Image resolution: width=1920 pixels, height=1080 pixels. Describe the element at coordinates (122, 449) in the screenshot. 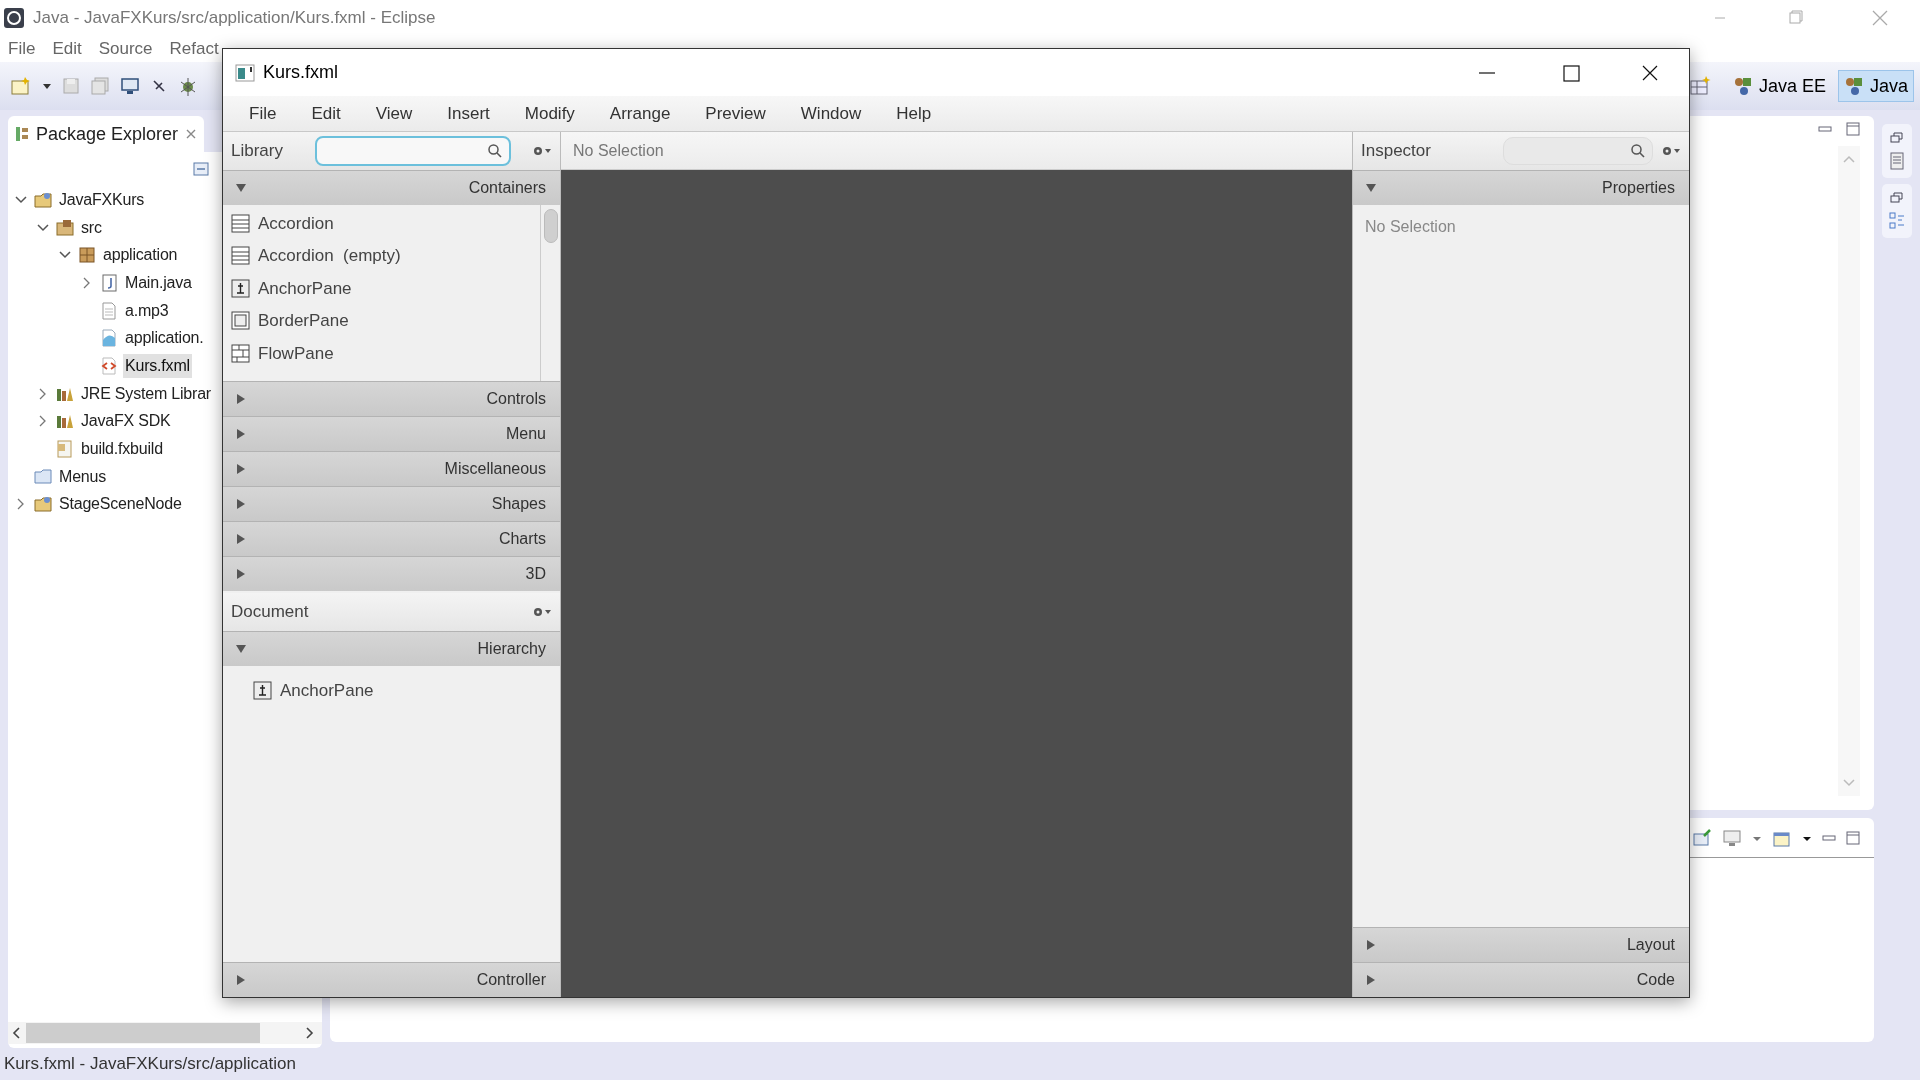

I see `tree-item: build.fxbuild` at that location.